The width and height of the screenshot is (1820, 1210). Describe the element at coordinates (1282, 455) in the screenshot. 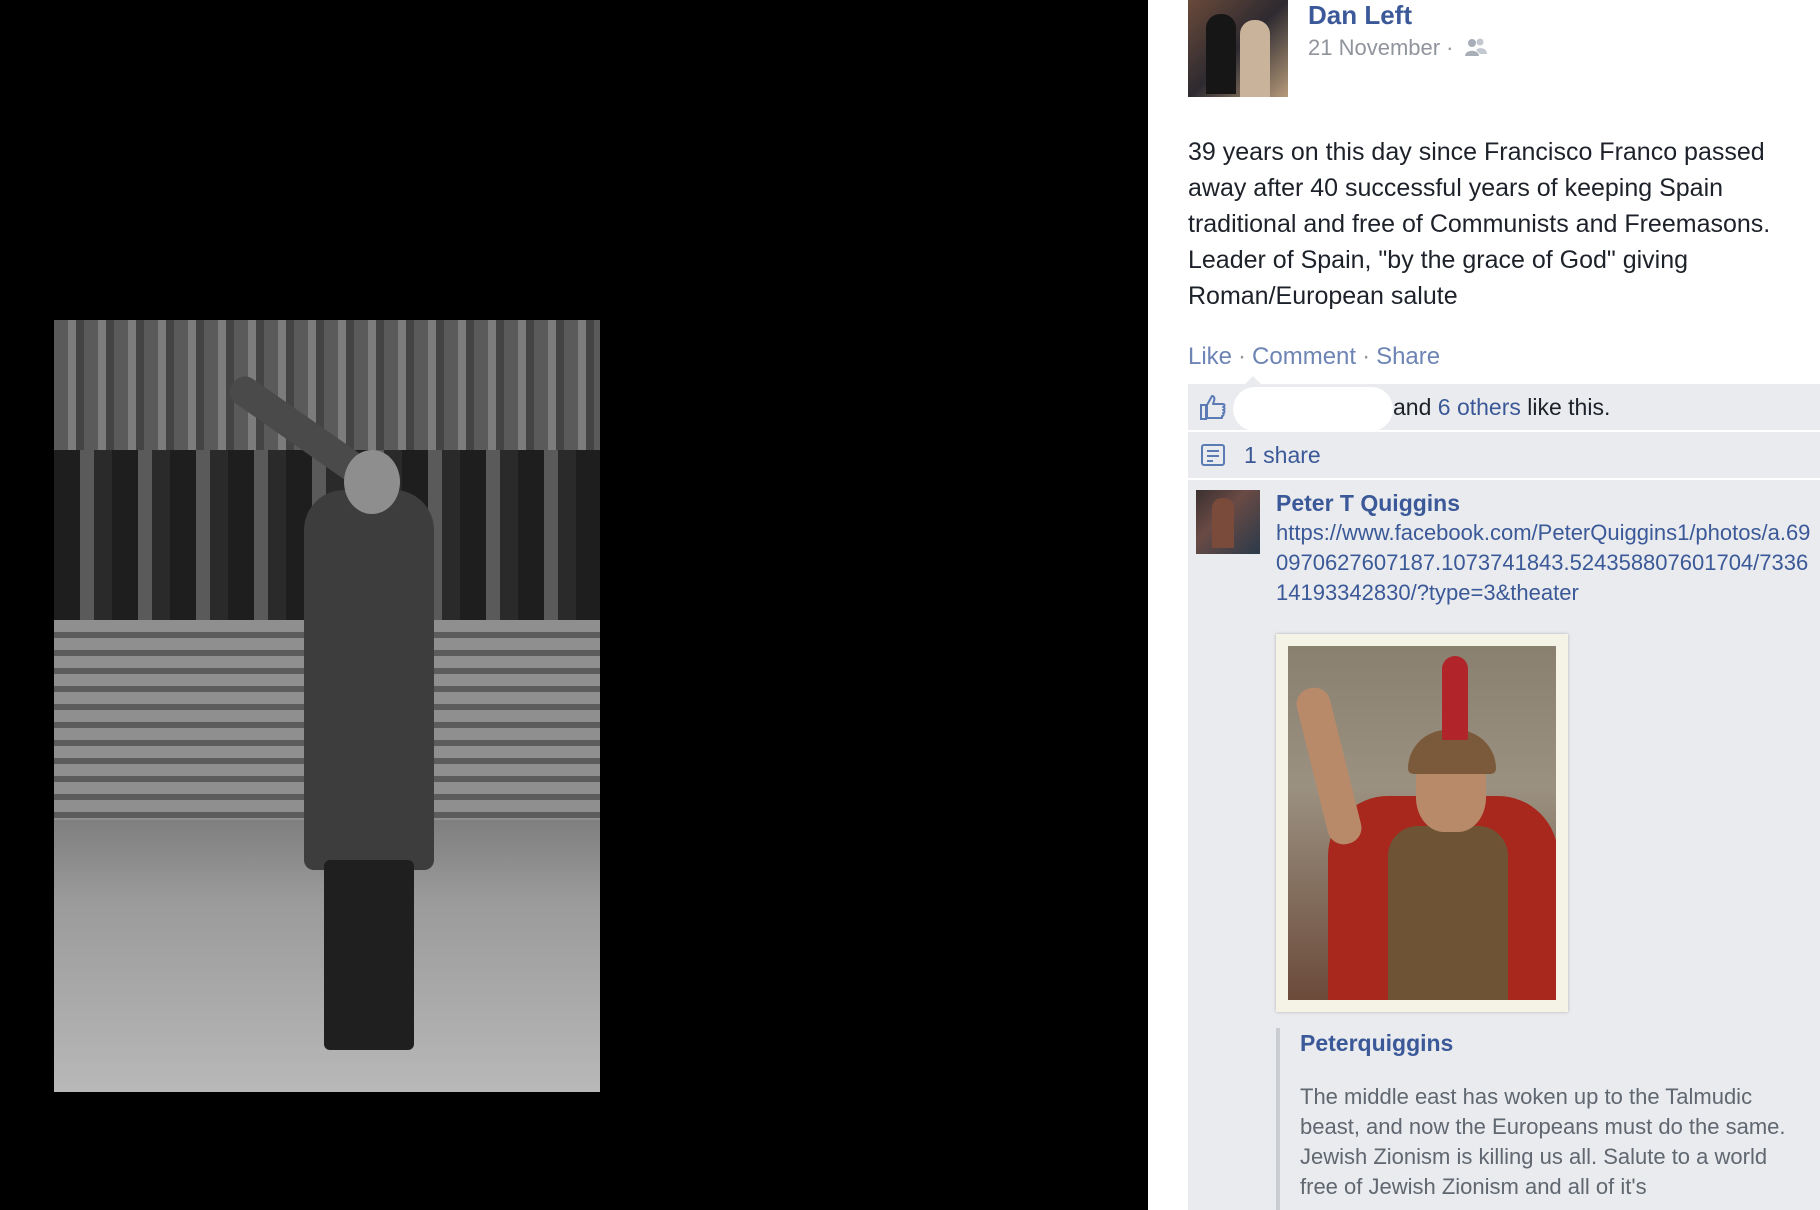

I see `shares-link: 1 share` at that location.